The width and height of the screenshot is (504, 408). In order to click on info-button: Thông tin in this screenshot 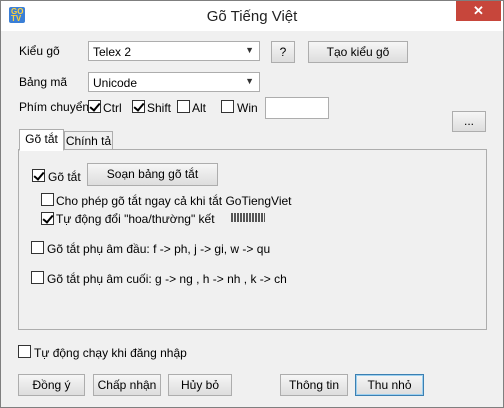, I will do `click(314, 385)`.